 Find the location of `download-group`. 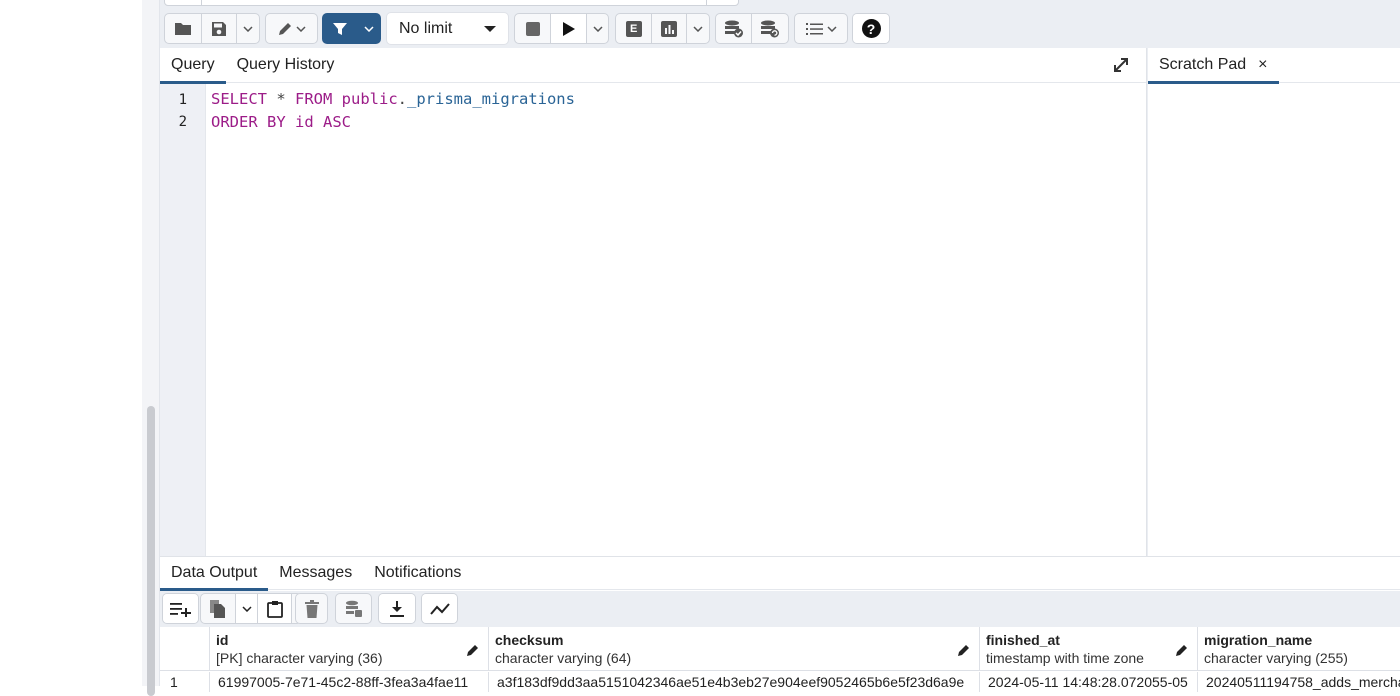

download-group is located at coordinates (397, 608).